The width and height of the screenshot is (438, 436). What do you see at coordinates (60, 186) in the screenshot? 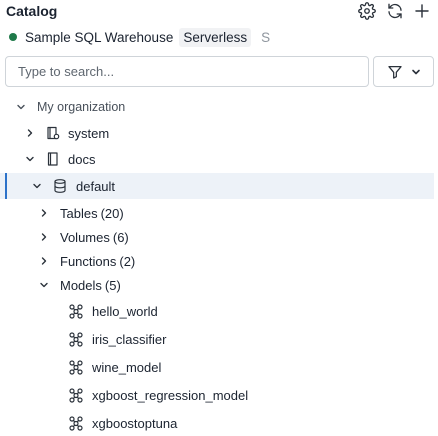
I see `database-icon` at bounding box center [60, 186].